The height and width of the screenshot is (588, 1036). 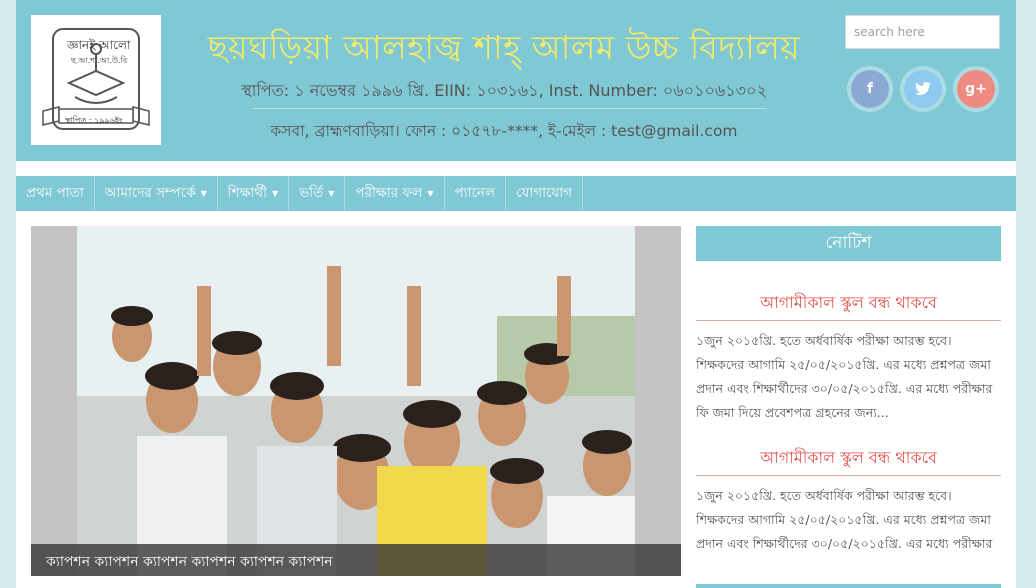 I want to click on facebook-glyph: f, so click(x=870, y=89).